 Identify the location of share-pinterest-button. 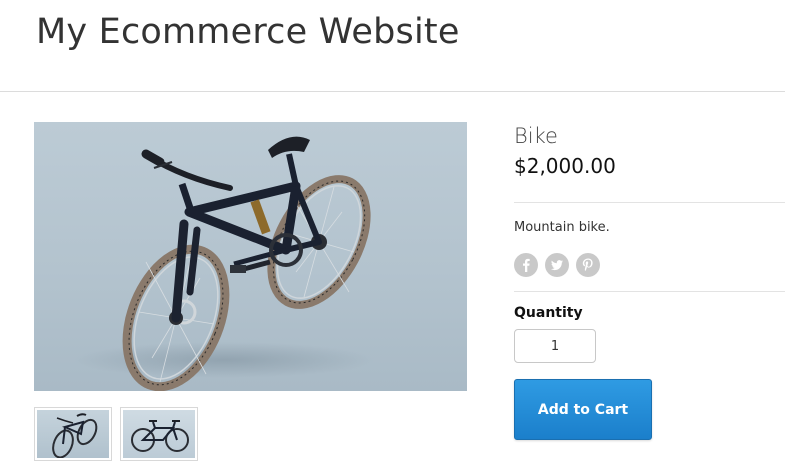
(588, 265).